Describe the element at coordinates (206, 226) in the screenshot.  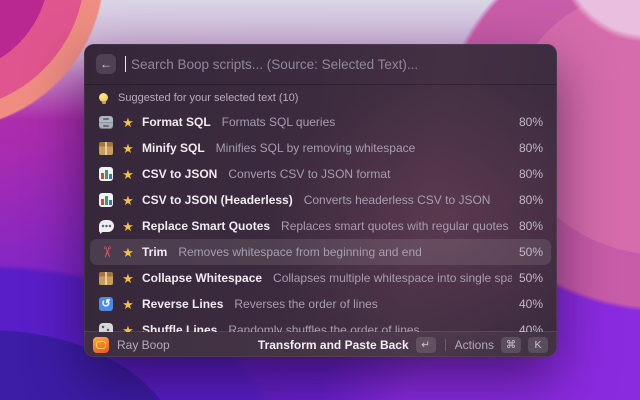
I see `item-name: Replace Smart Quotes` at that location.